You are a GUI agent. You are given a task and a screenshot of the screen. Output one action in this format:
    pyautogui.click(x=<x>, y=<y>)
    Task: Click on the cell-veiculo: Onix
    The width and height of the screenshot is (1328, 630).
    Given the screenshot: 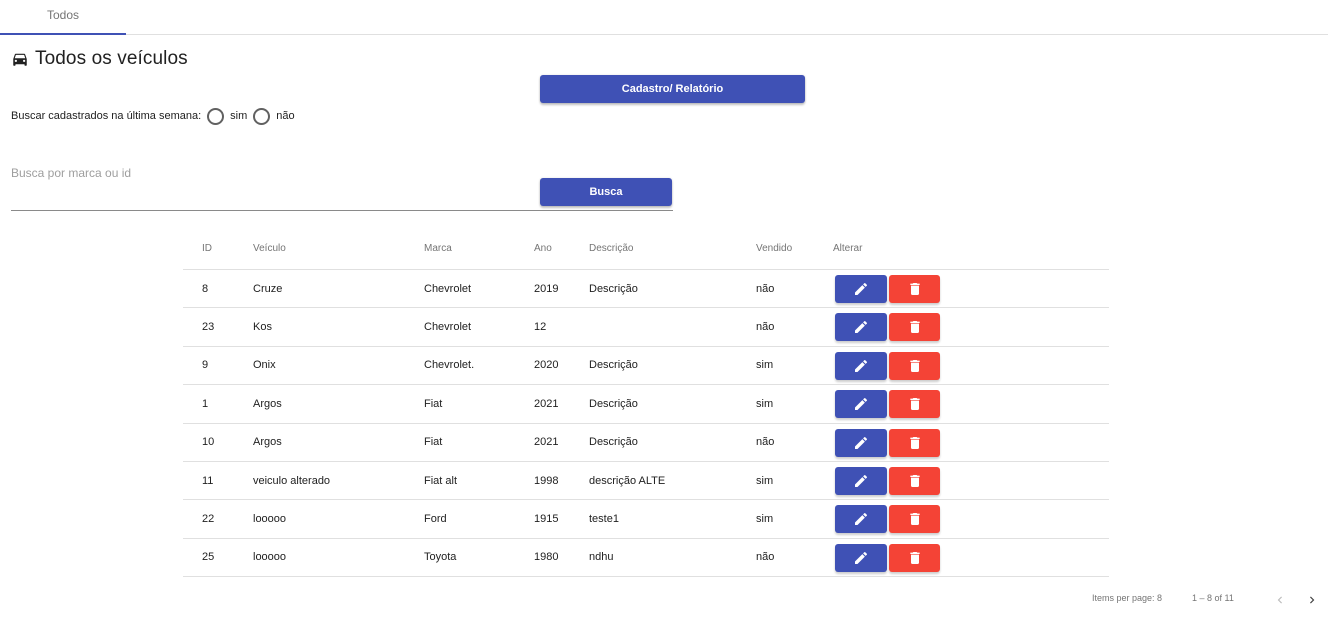 What is the action you would take?
    pyautogui.click(x=264, y=365)
    